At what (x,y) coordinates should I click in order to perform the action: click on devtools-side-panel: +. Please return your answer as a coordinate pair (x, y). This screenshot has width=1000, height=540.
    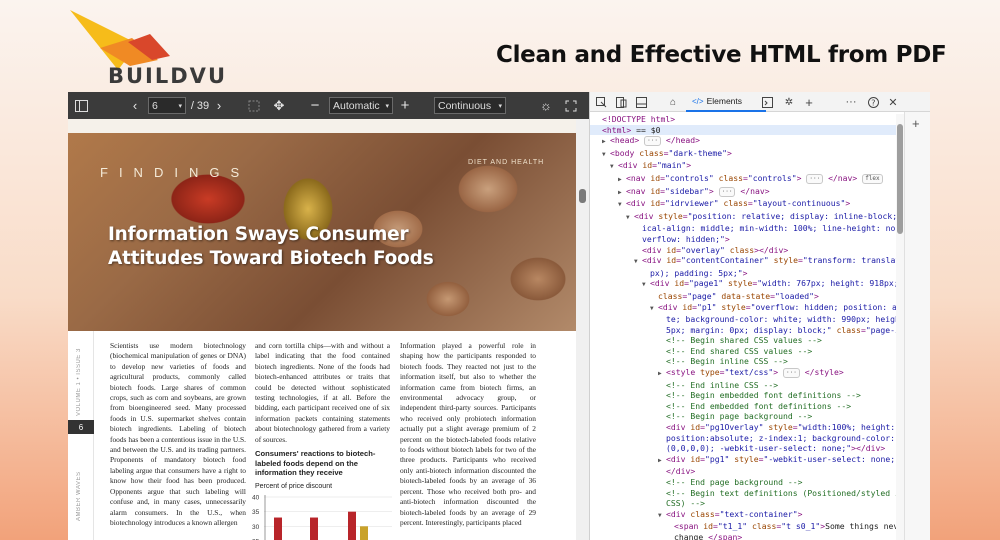
    Looking at the image, I should click on (917, 326).